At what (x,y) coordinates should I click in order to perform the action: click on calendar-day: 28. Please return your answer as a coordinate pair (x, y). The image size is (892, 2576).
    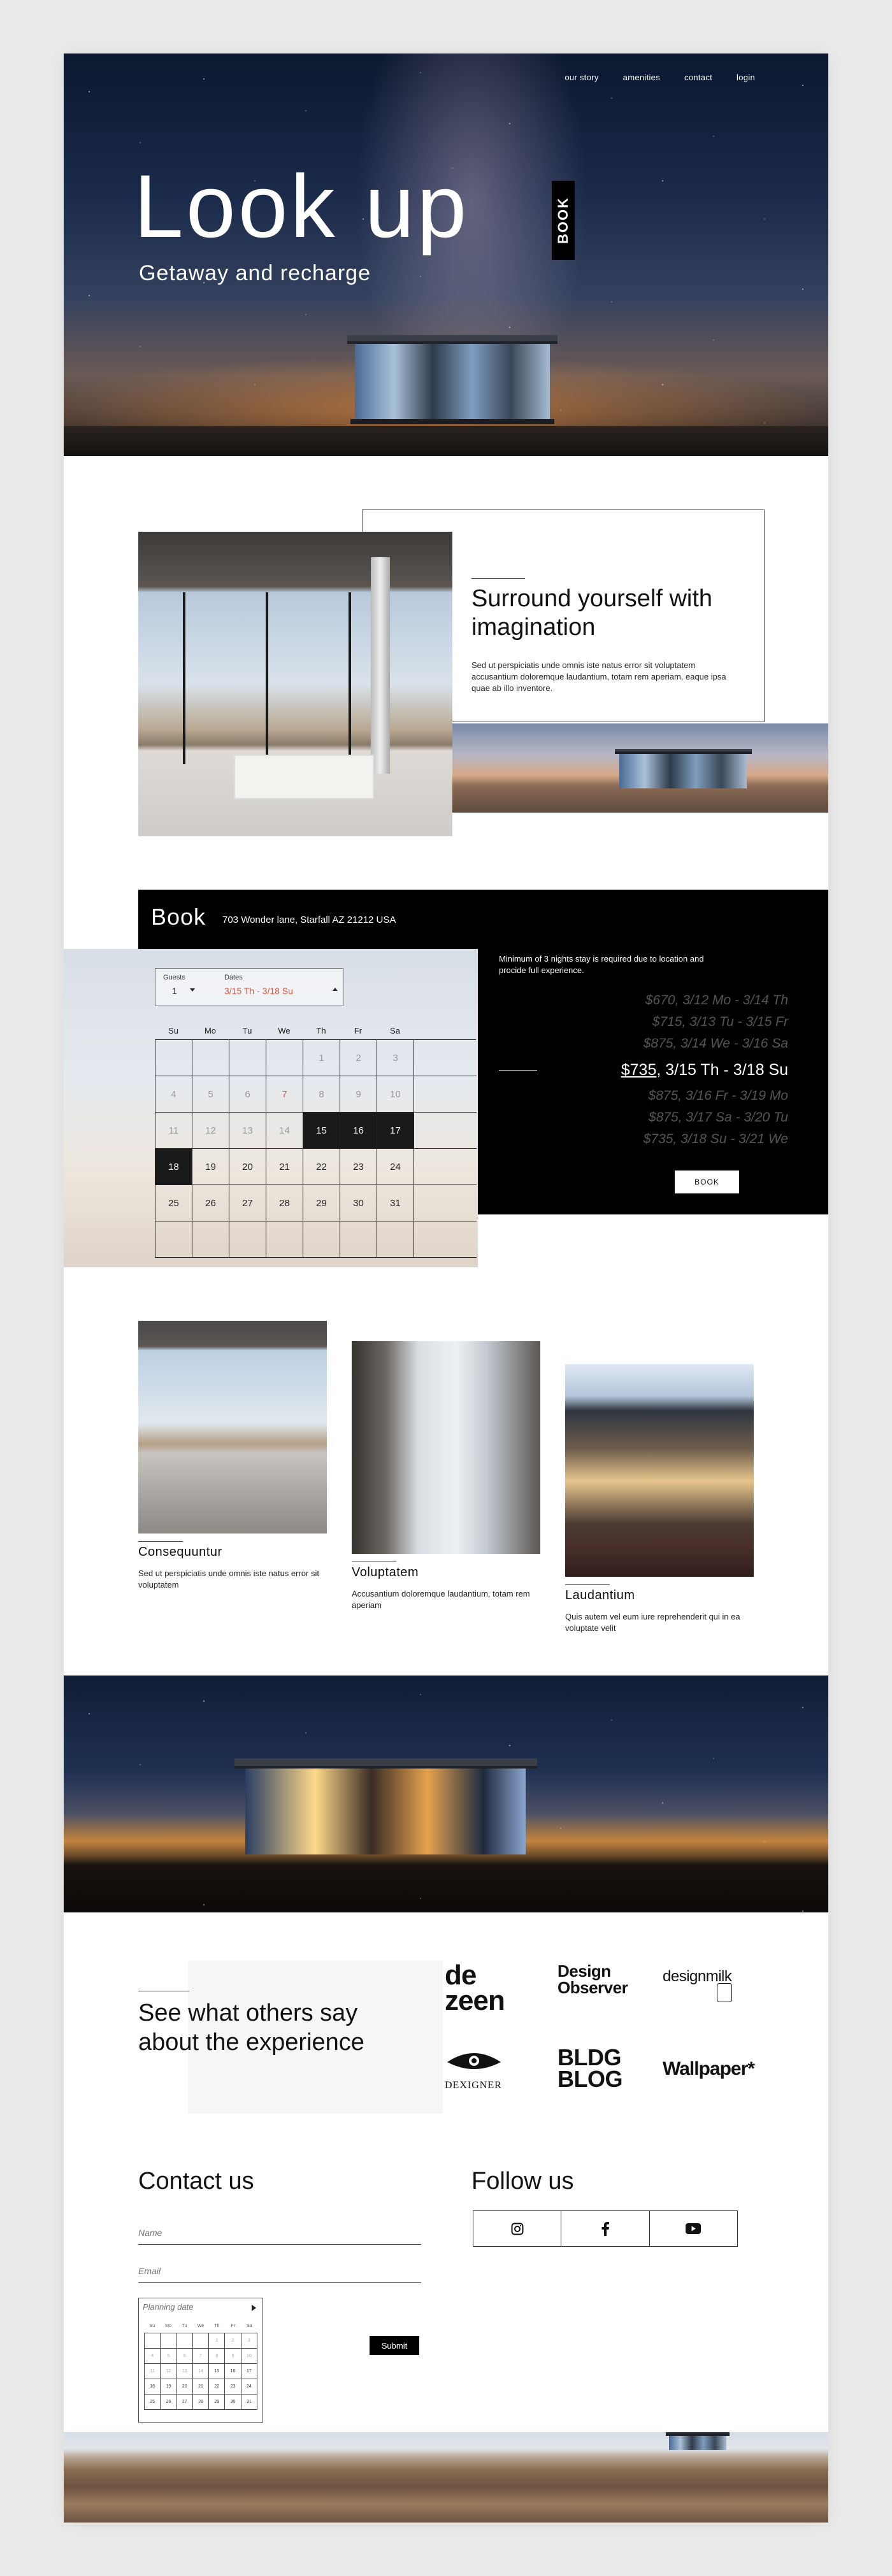
    Looking at the image, I should click on (284, 1203).